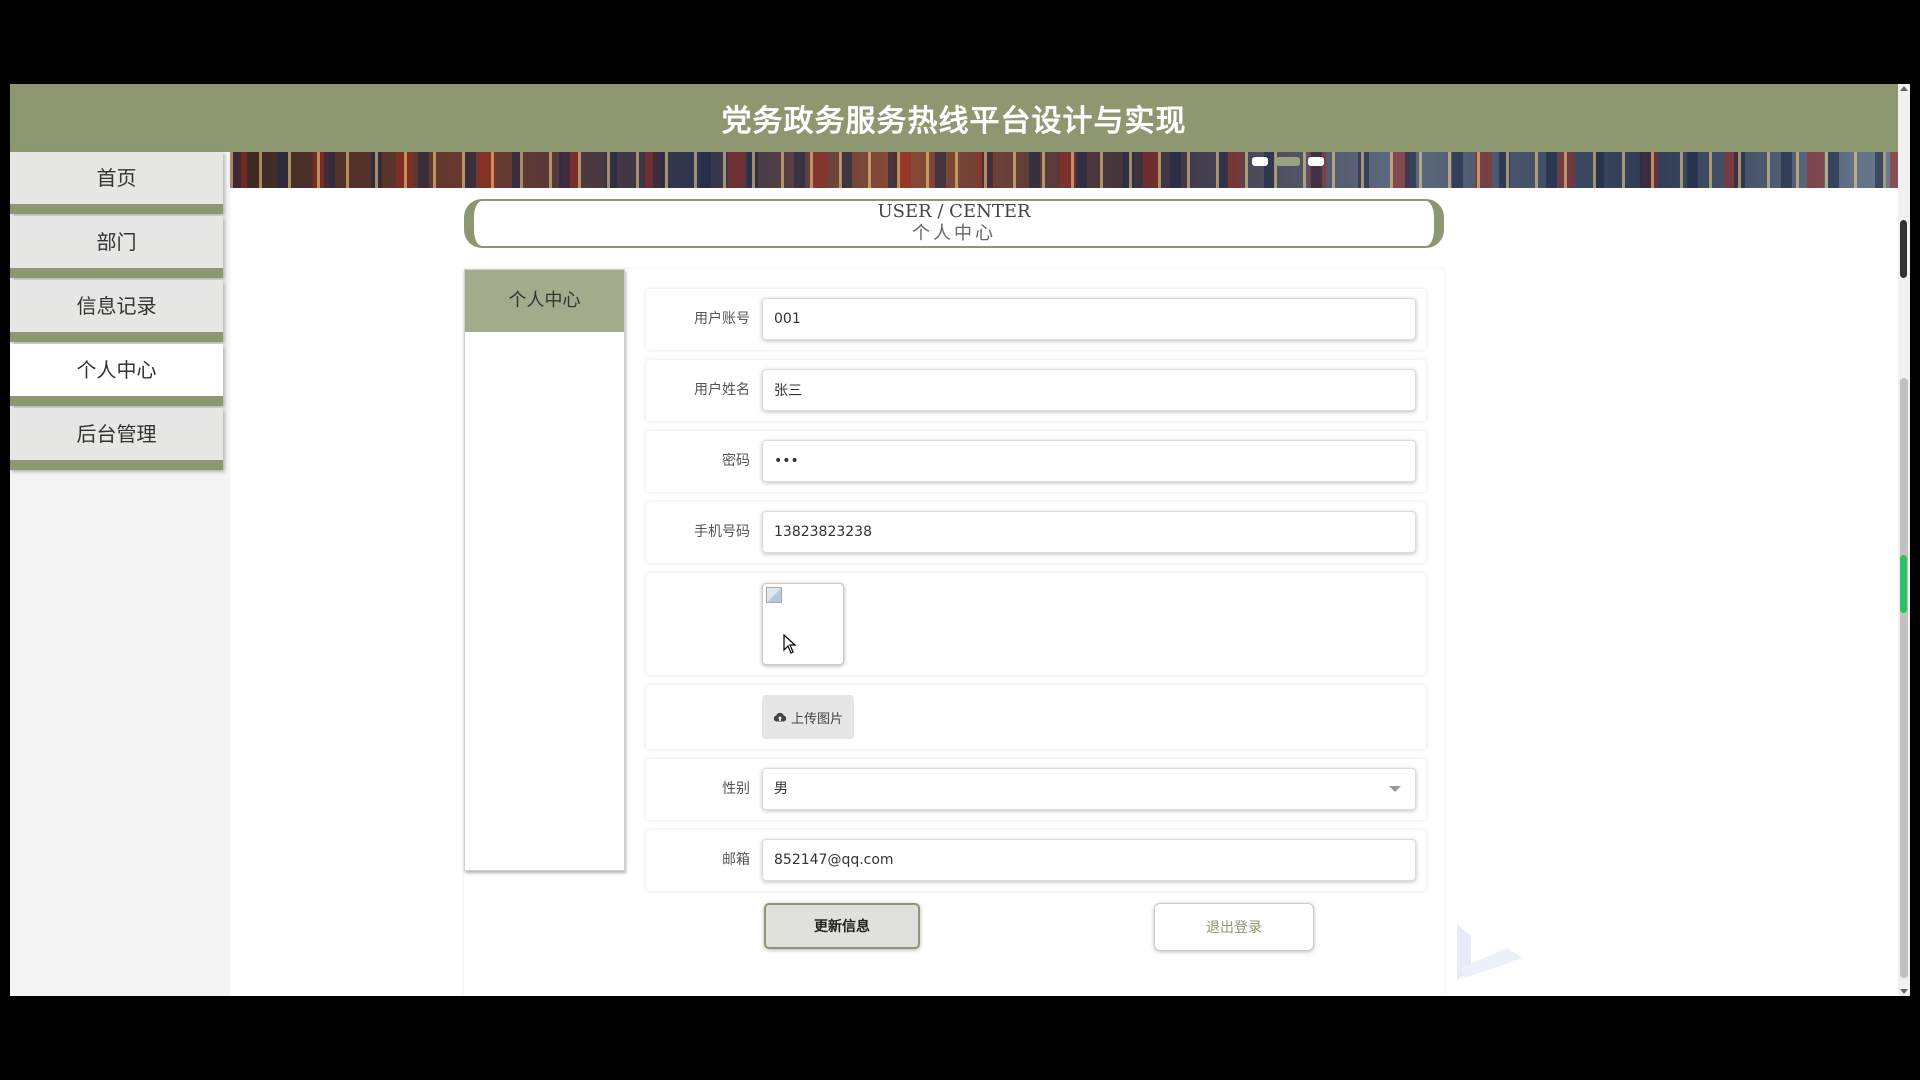  Describe the element at coordinates (954, 121) in the screenshot. I see `site-title: 党务政务服务热线平台设计与实现` at that location.